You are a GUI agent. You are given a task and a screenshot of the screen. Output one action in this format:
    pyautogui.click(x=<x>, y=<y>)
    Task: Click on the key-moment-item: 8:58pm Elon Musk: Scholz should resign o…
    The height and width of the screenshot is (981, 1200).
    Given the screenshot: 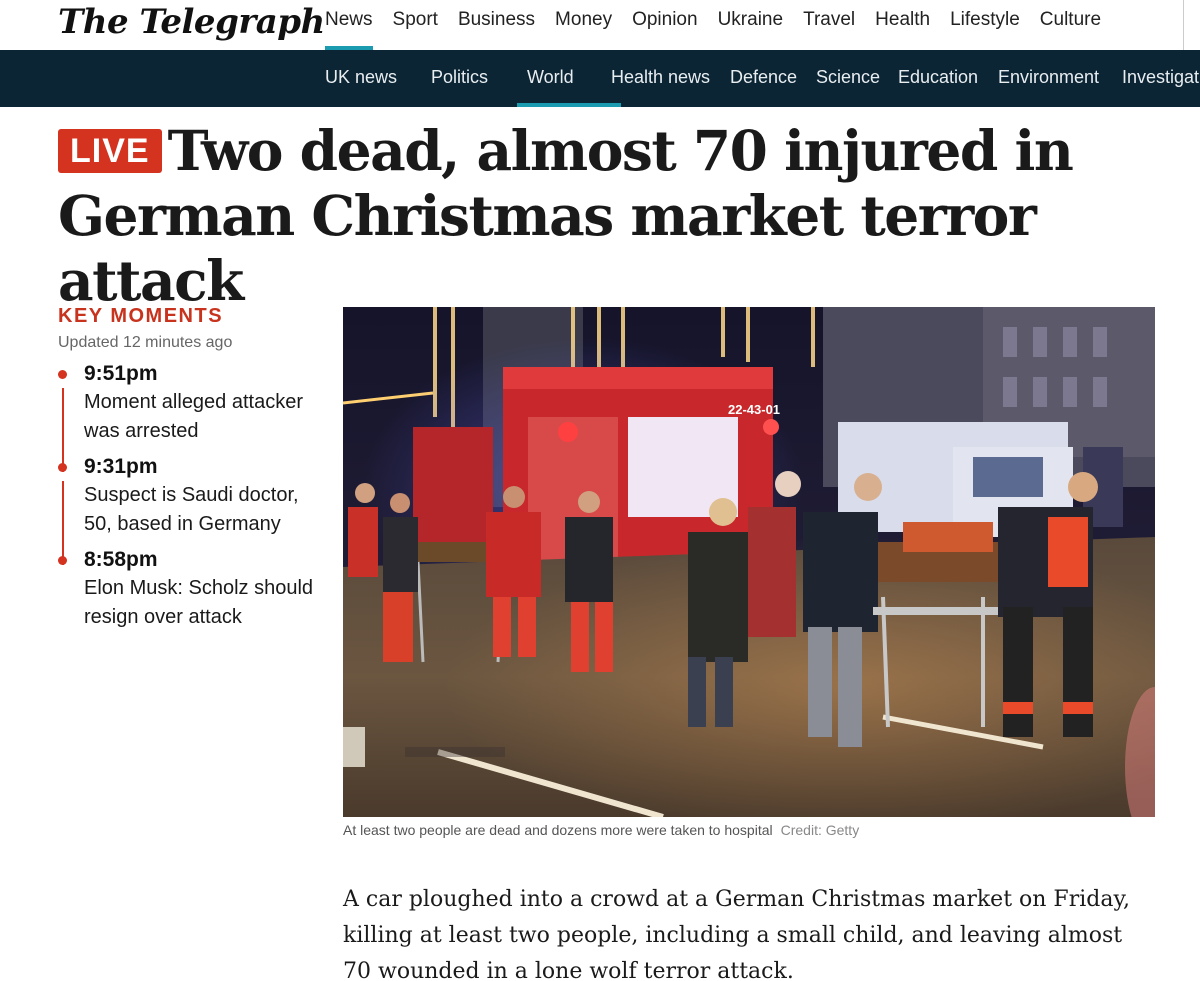 What is the action you would take?
    pyautogui.click(x=188, y=588)
    